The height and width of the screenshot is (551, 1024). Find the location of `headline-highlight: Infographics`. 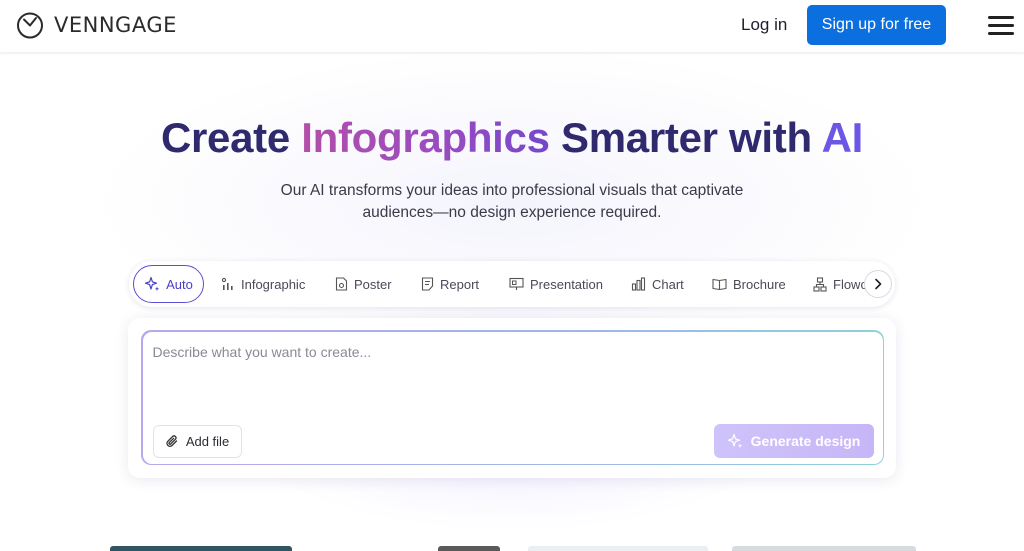

headline-highlight: Infographics is located at coordinates (425, 137).